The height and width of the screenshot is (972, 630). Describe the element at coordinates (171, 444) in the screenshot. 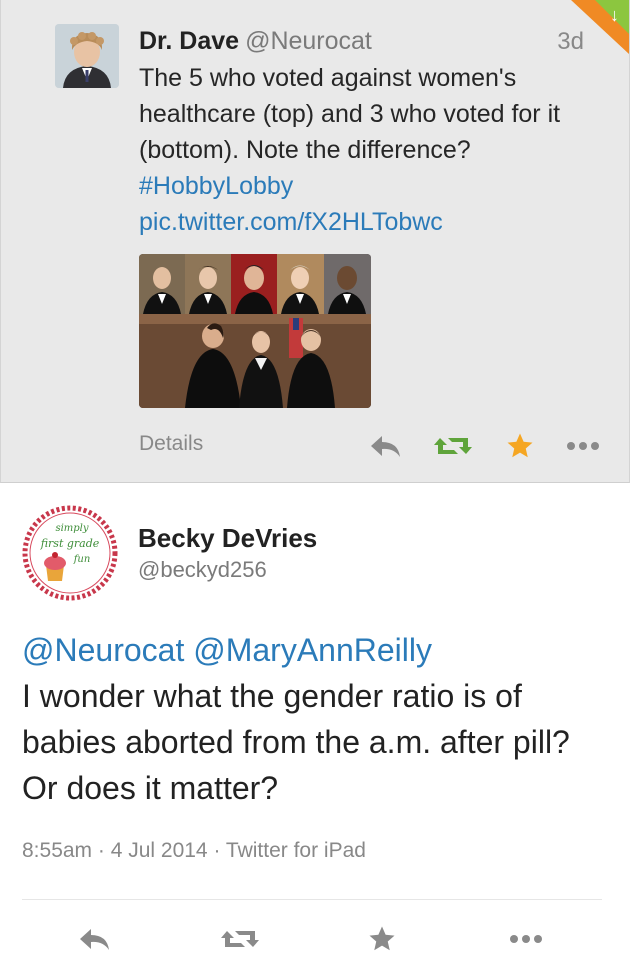

I see `details-link: Details` at that location.